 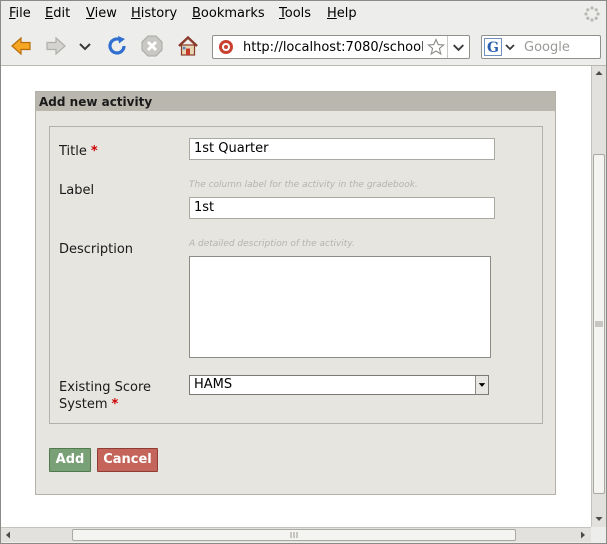 I want to click on history-dropdown-icon, so click(x=85, y=46).